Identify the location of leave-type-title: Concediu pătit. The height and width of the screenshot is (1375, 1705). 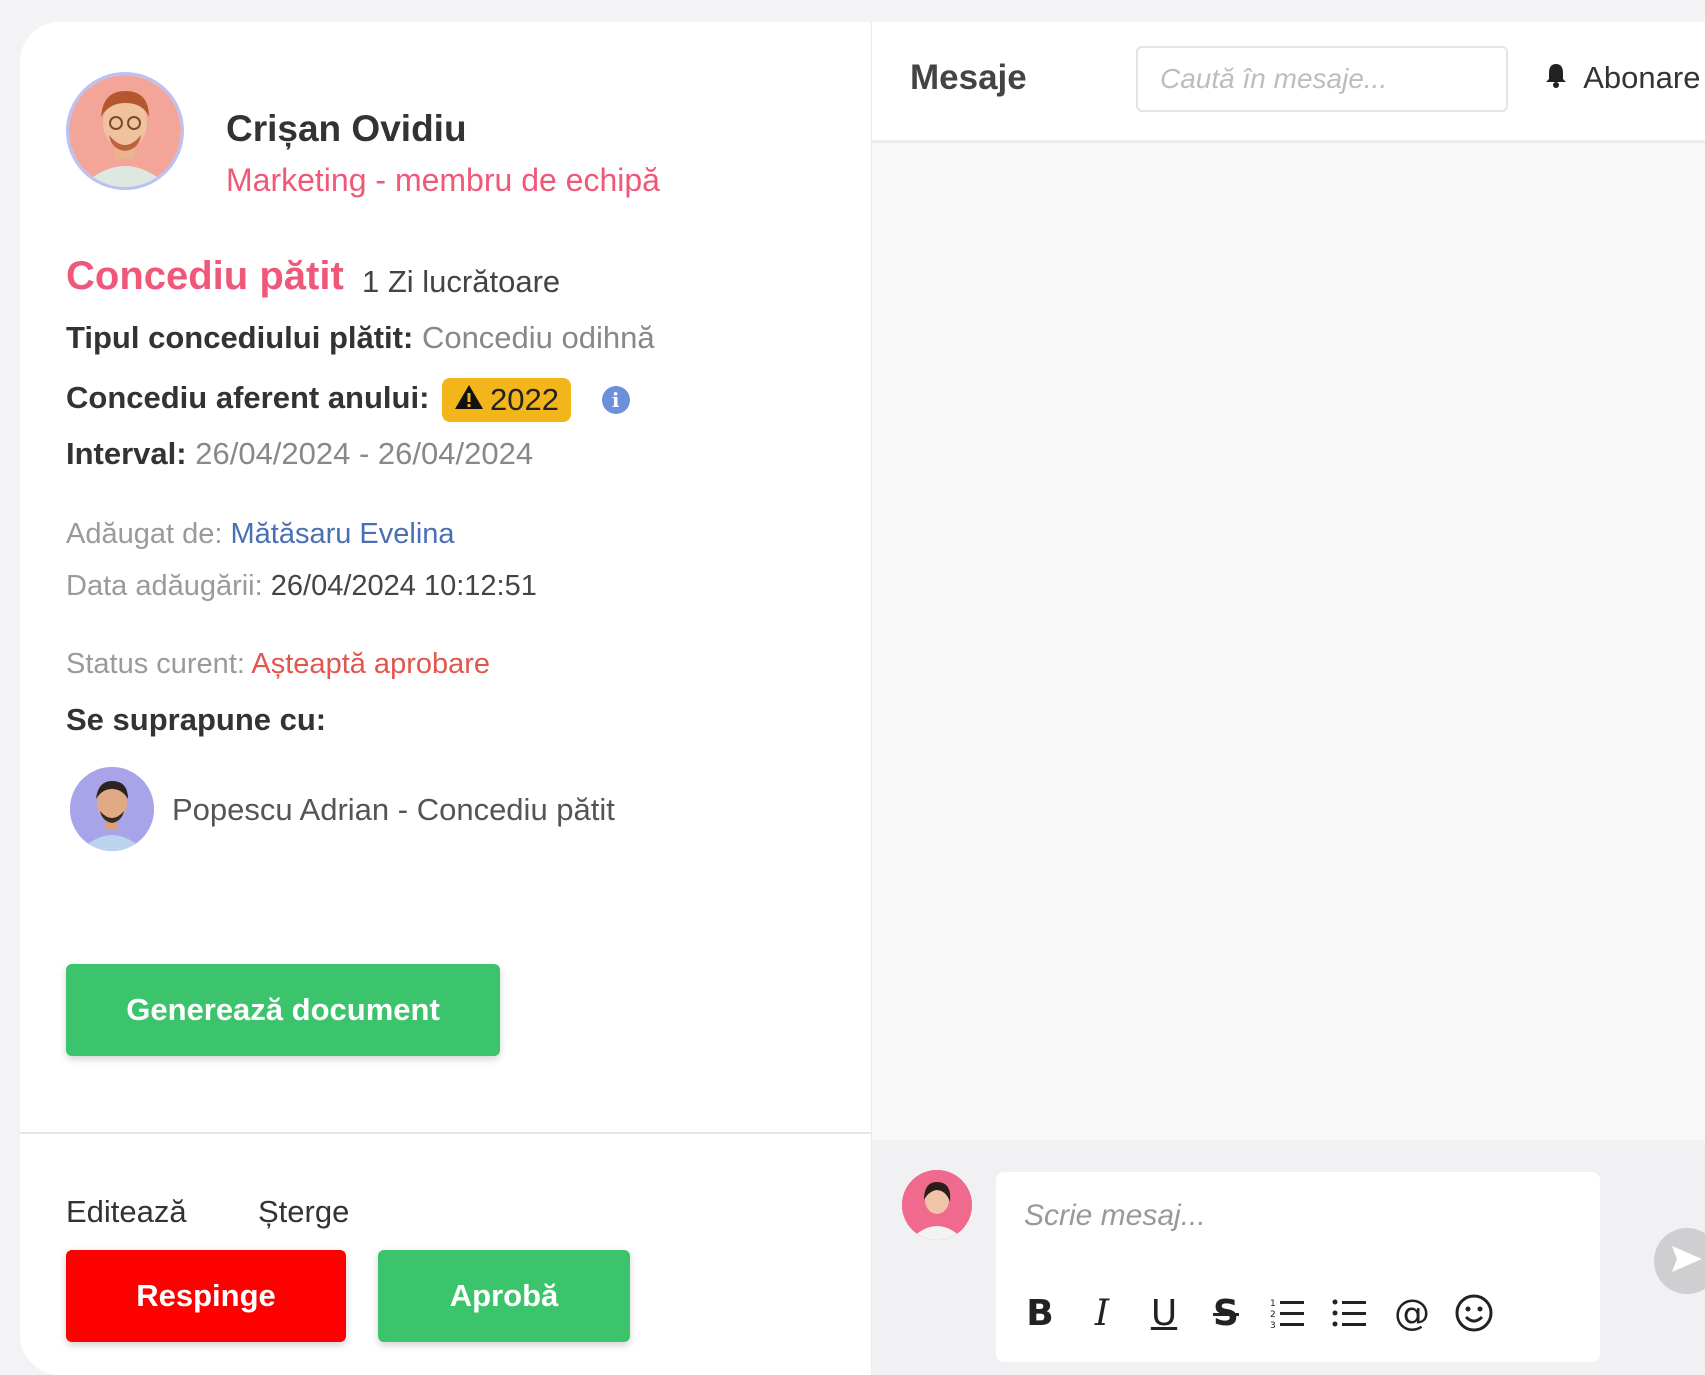
(205, 276).